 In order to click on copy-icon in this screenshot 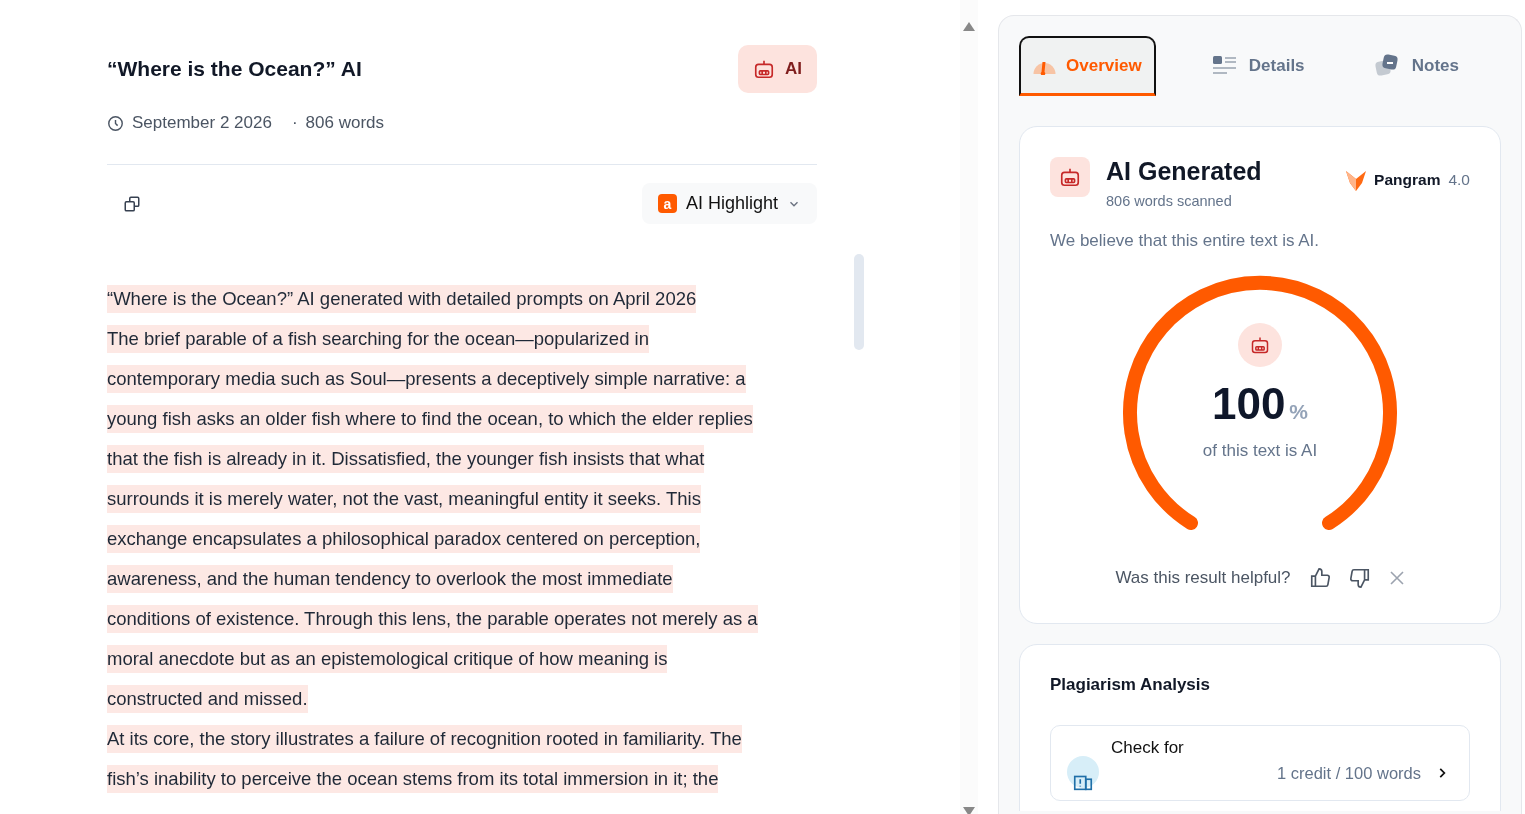, I will do `click(132, 203)`.